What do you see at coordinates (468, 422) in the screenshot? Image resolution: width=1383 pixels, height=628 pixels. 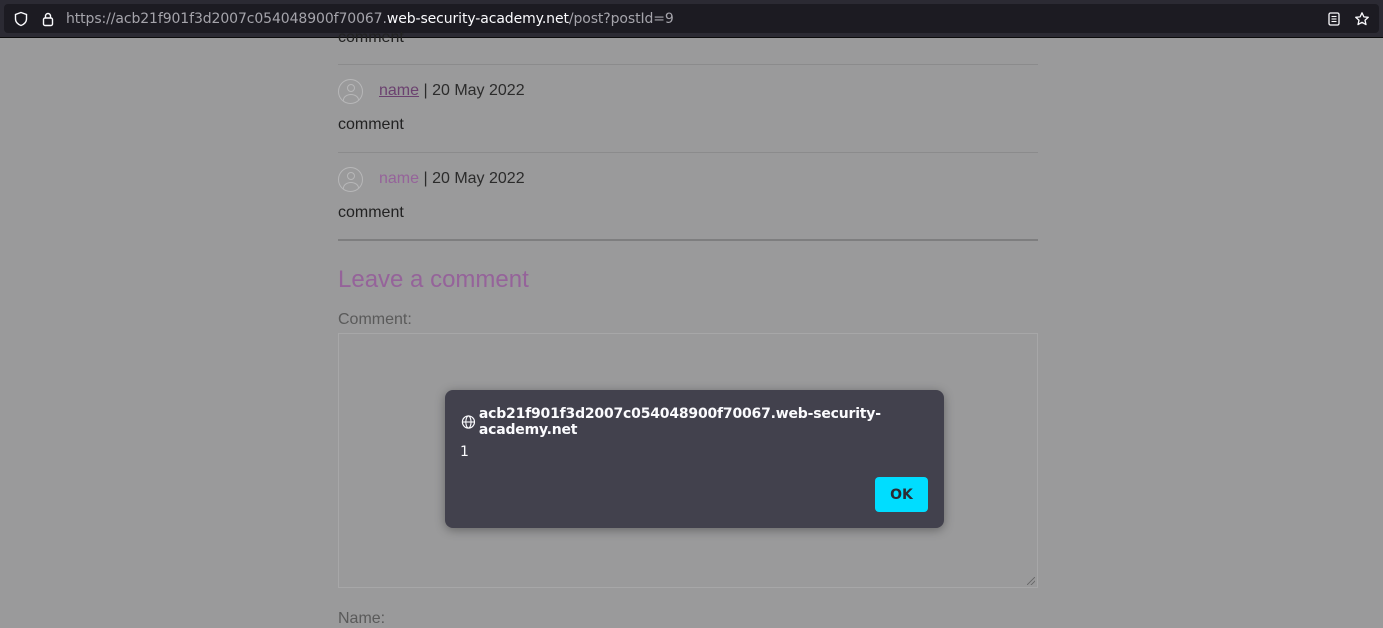 I see `globe-icon` at bounding box center [468, 422].